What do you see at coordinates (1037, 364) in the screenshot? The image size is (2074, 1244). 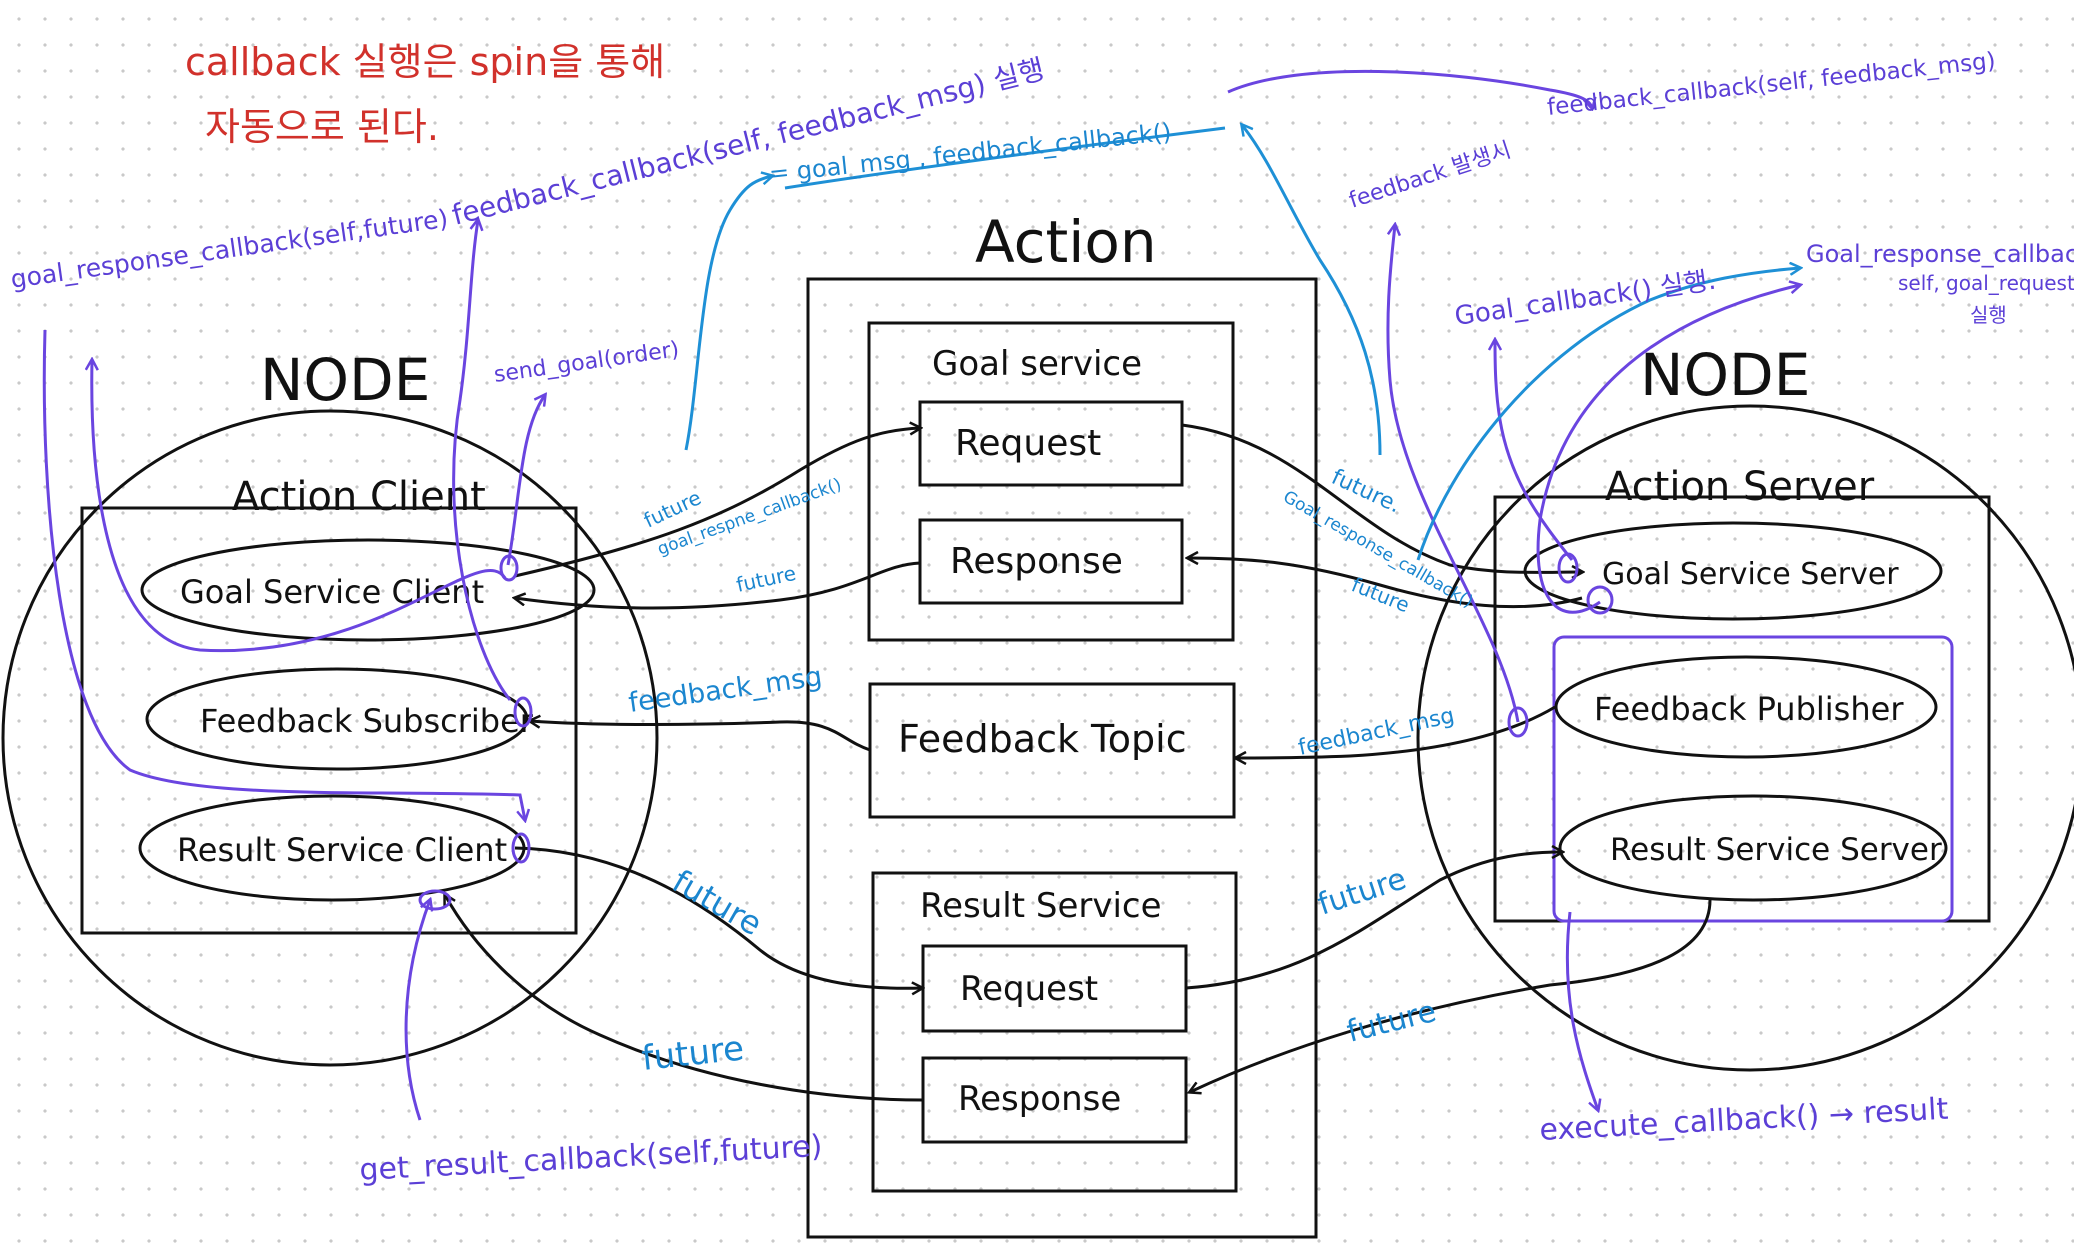 I see `goal-service-title: Goal service` at bounding box center [1037, 364].